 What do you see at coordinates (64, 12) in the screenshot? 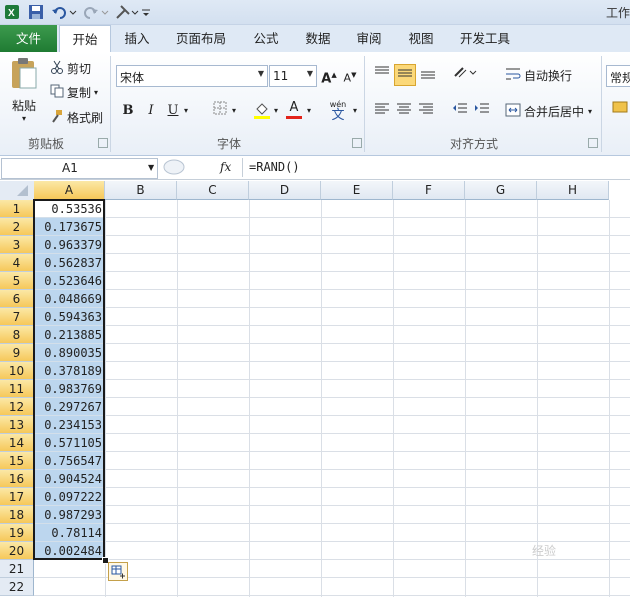
I see `undo-button` at bounding box center [64, 12].